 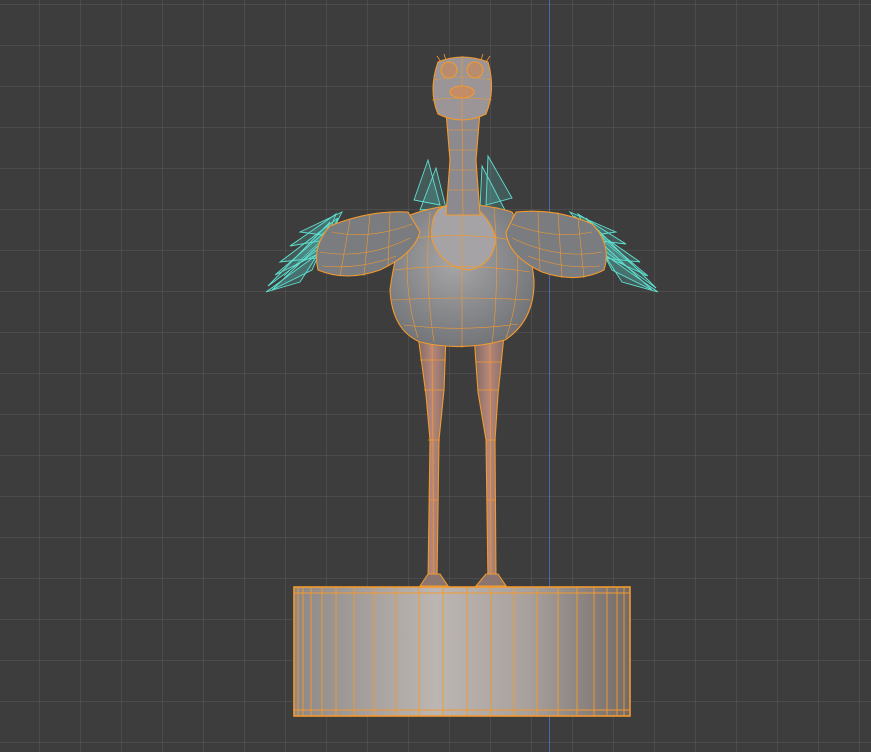 I want to click on right-eye, so click(x=475, y=70).